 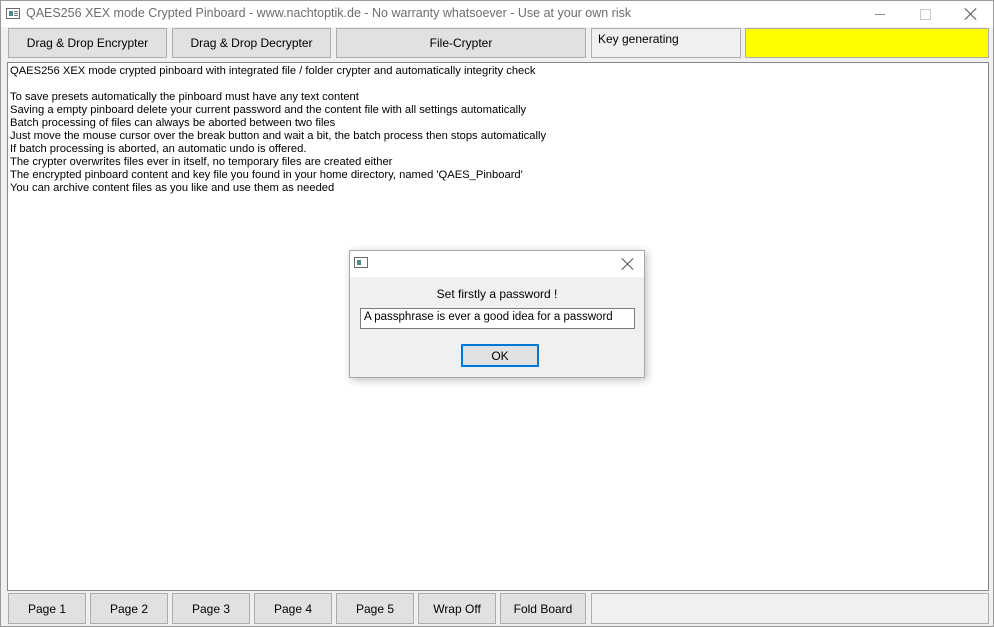 I want to click on page-5-button: Page 5, so click(x=375, y=608).